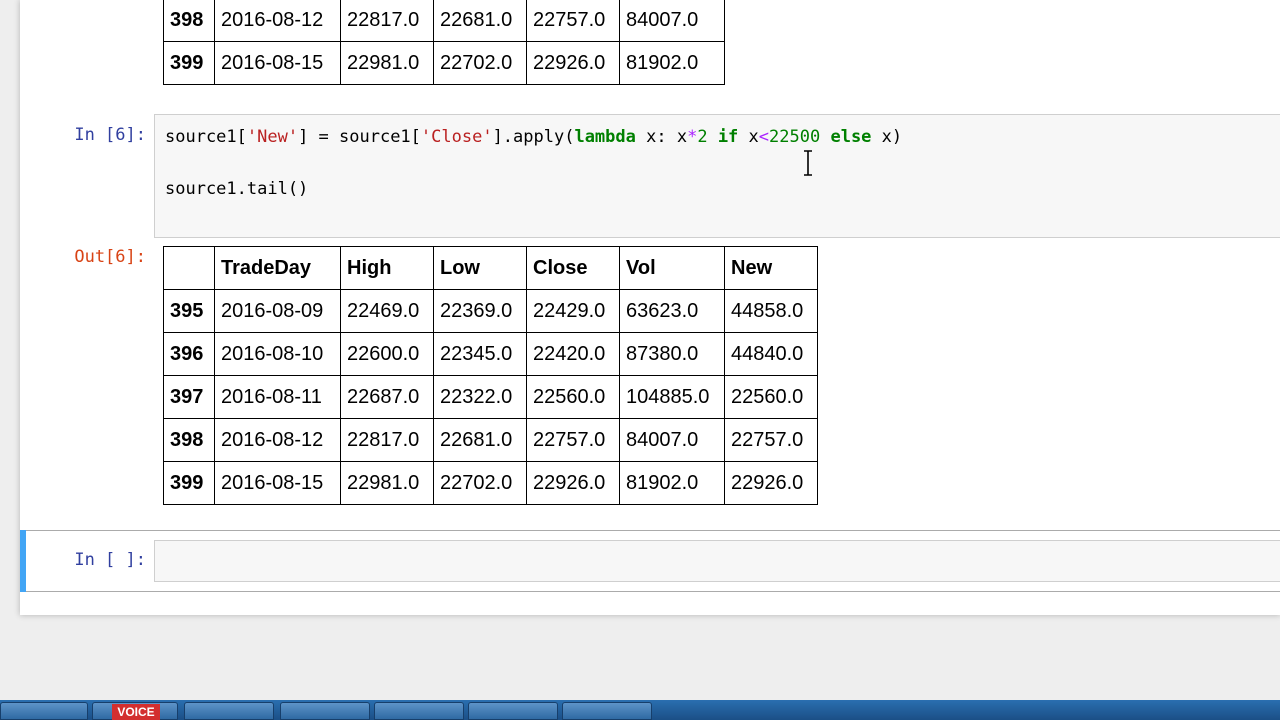  Describe the element at coordinates (702, 137) in the screenshot. I see `code-token: 2` at that location.